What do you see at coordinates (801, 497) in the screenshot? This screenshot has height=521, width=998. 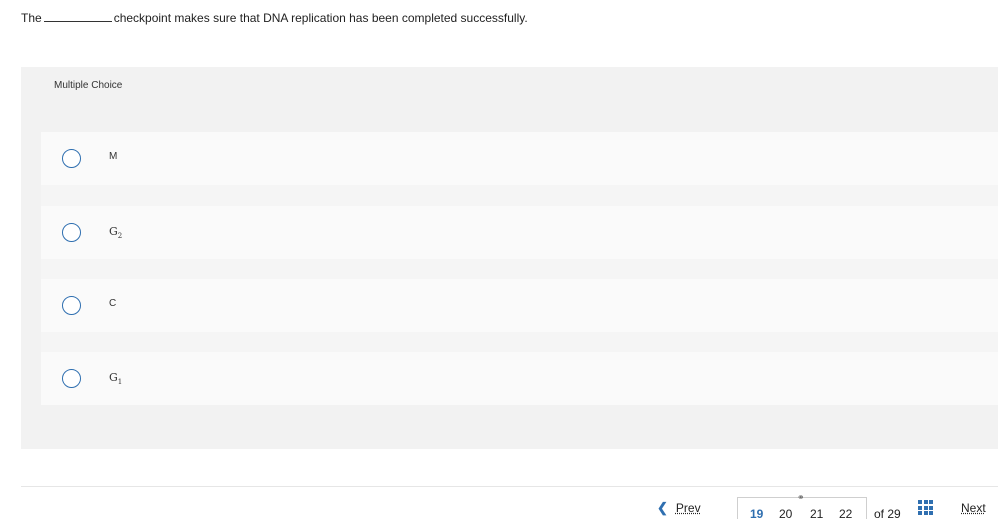 I see `link-icon: ⚭` at bounding box center [801, 497].